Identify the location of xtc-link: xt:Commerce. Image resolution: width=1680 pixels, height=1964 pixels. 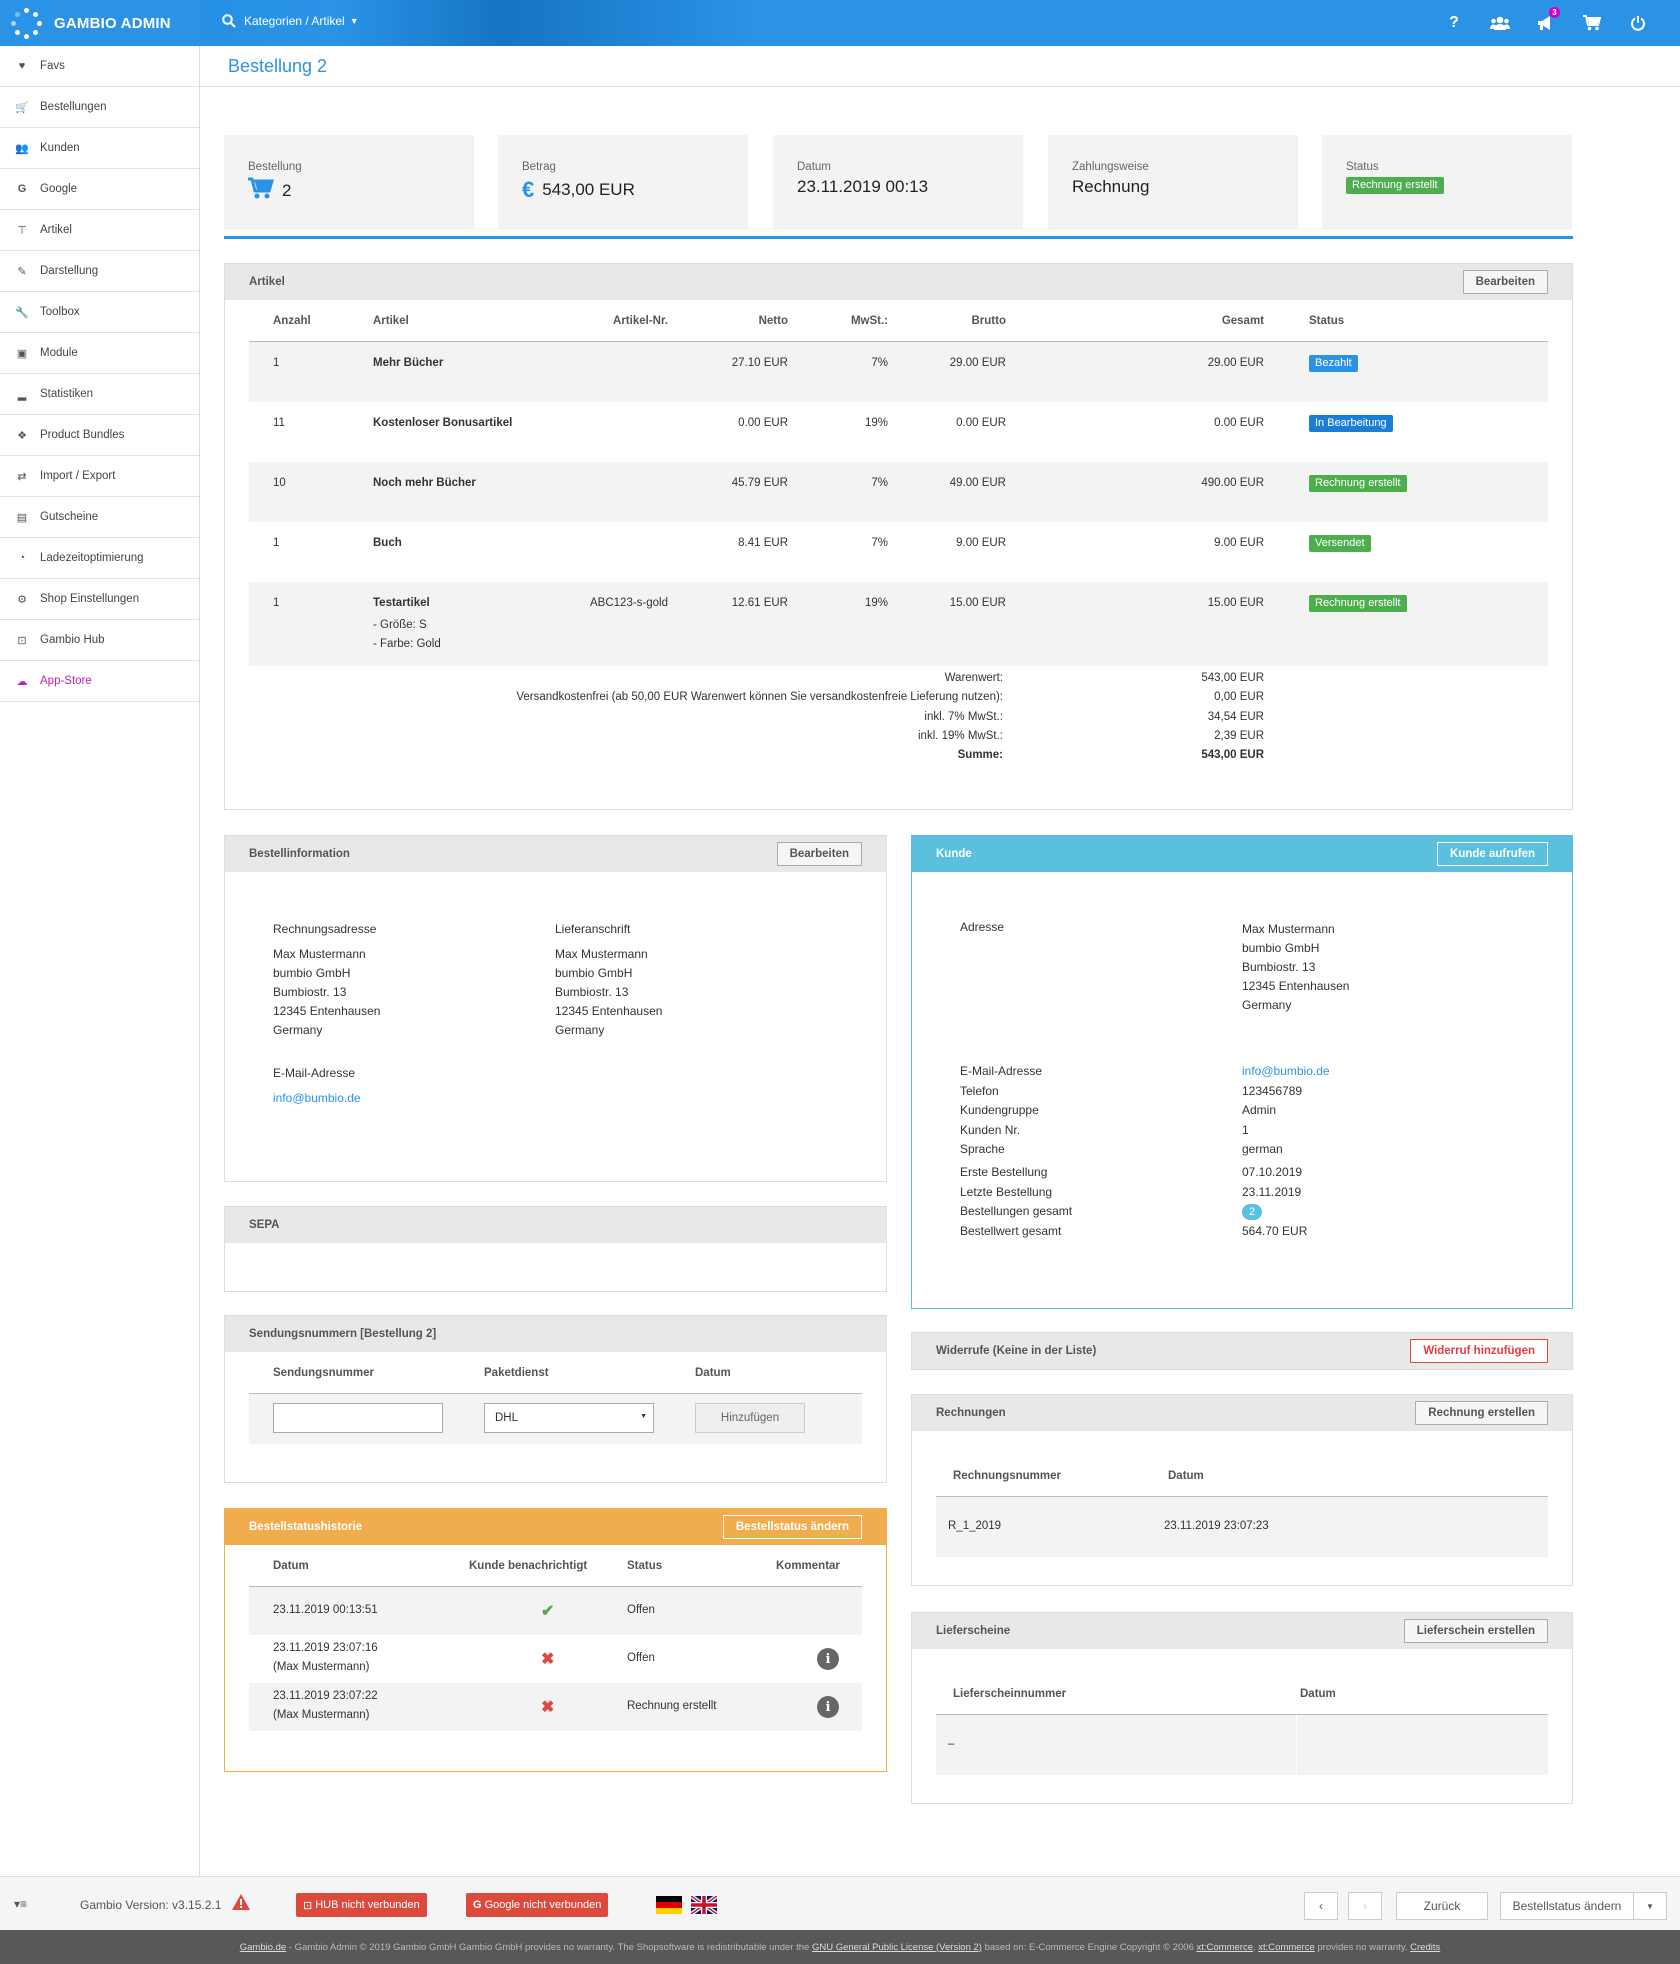
(1225, 1947).